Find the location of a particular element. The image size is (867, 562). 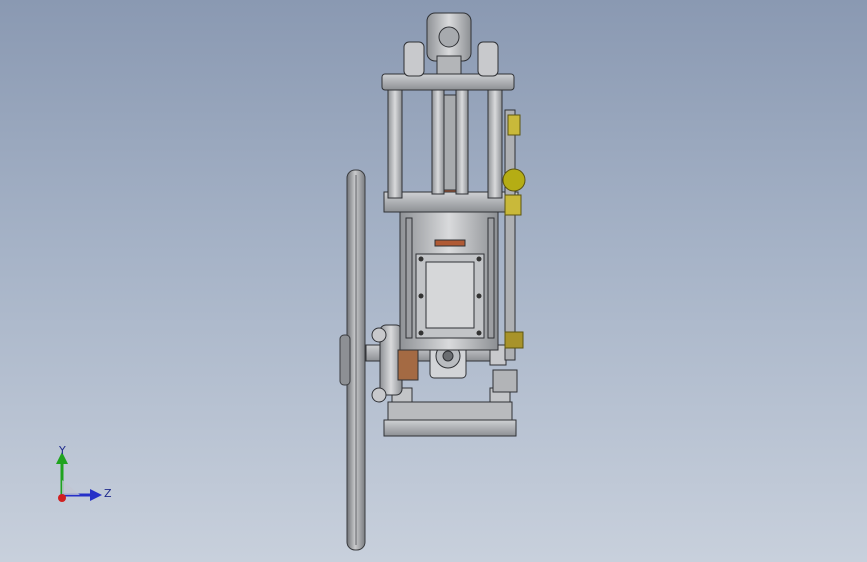

axis-triad: Y Z is located at coordinates (84, 473).